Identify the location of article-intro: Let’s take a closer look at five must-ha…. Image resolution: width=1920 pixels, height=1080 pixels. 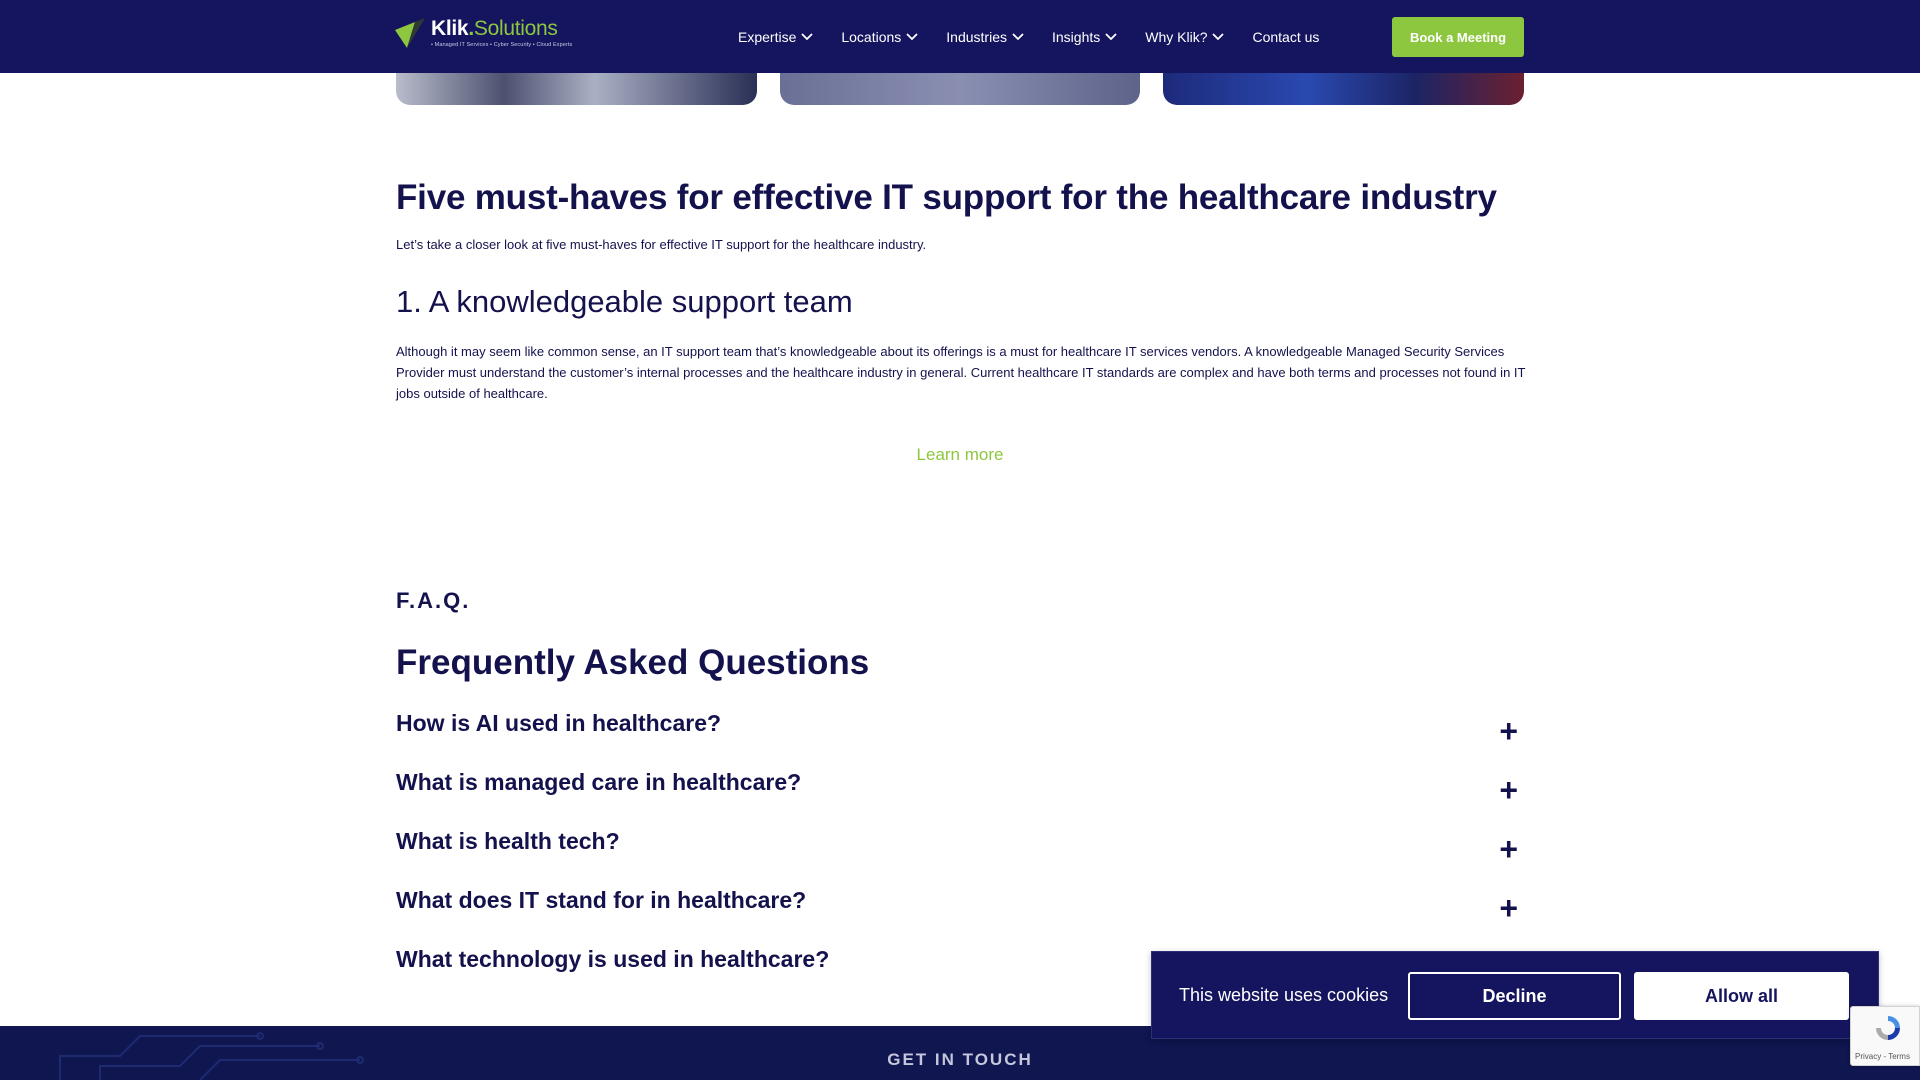
(661, 244).